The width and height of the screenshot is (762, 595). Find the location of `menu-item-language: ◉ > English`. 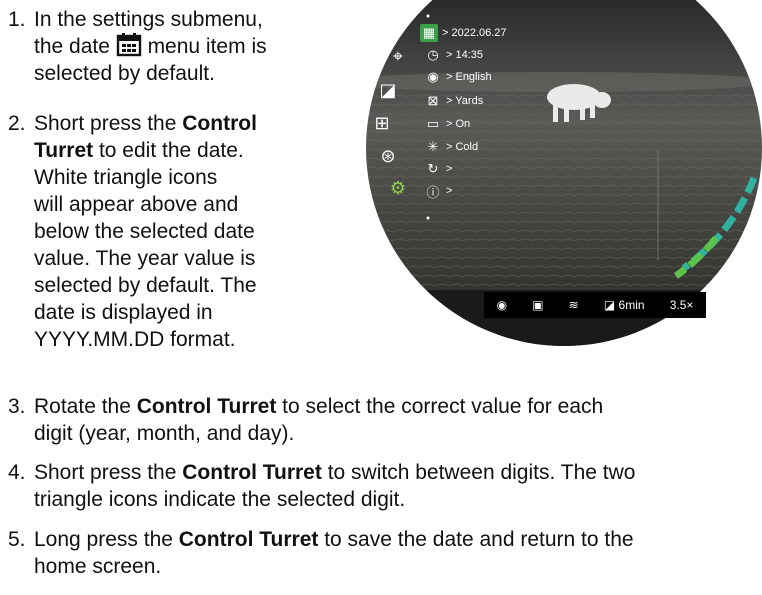

menu-item-language: ◉ > English is located at coordinates (457, 77).